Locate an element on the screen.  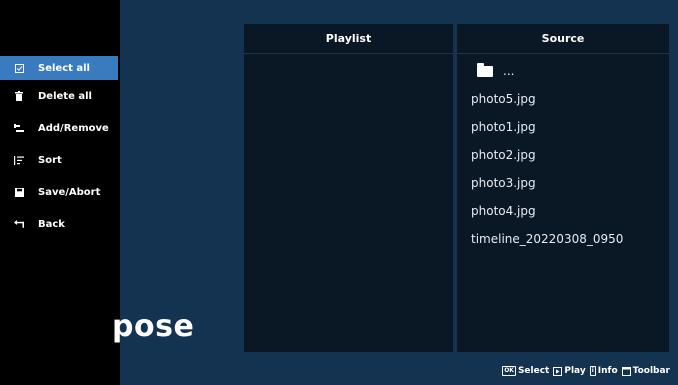
info-hint: i Info is located at coordinates (603, 371).